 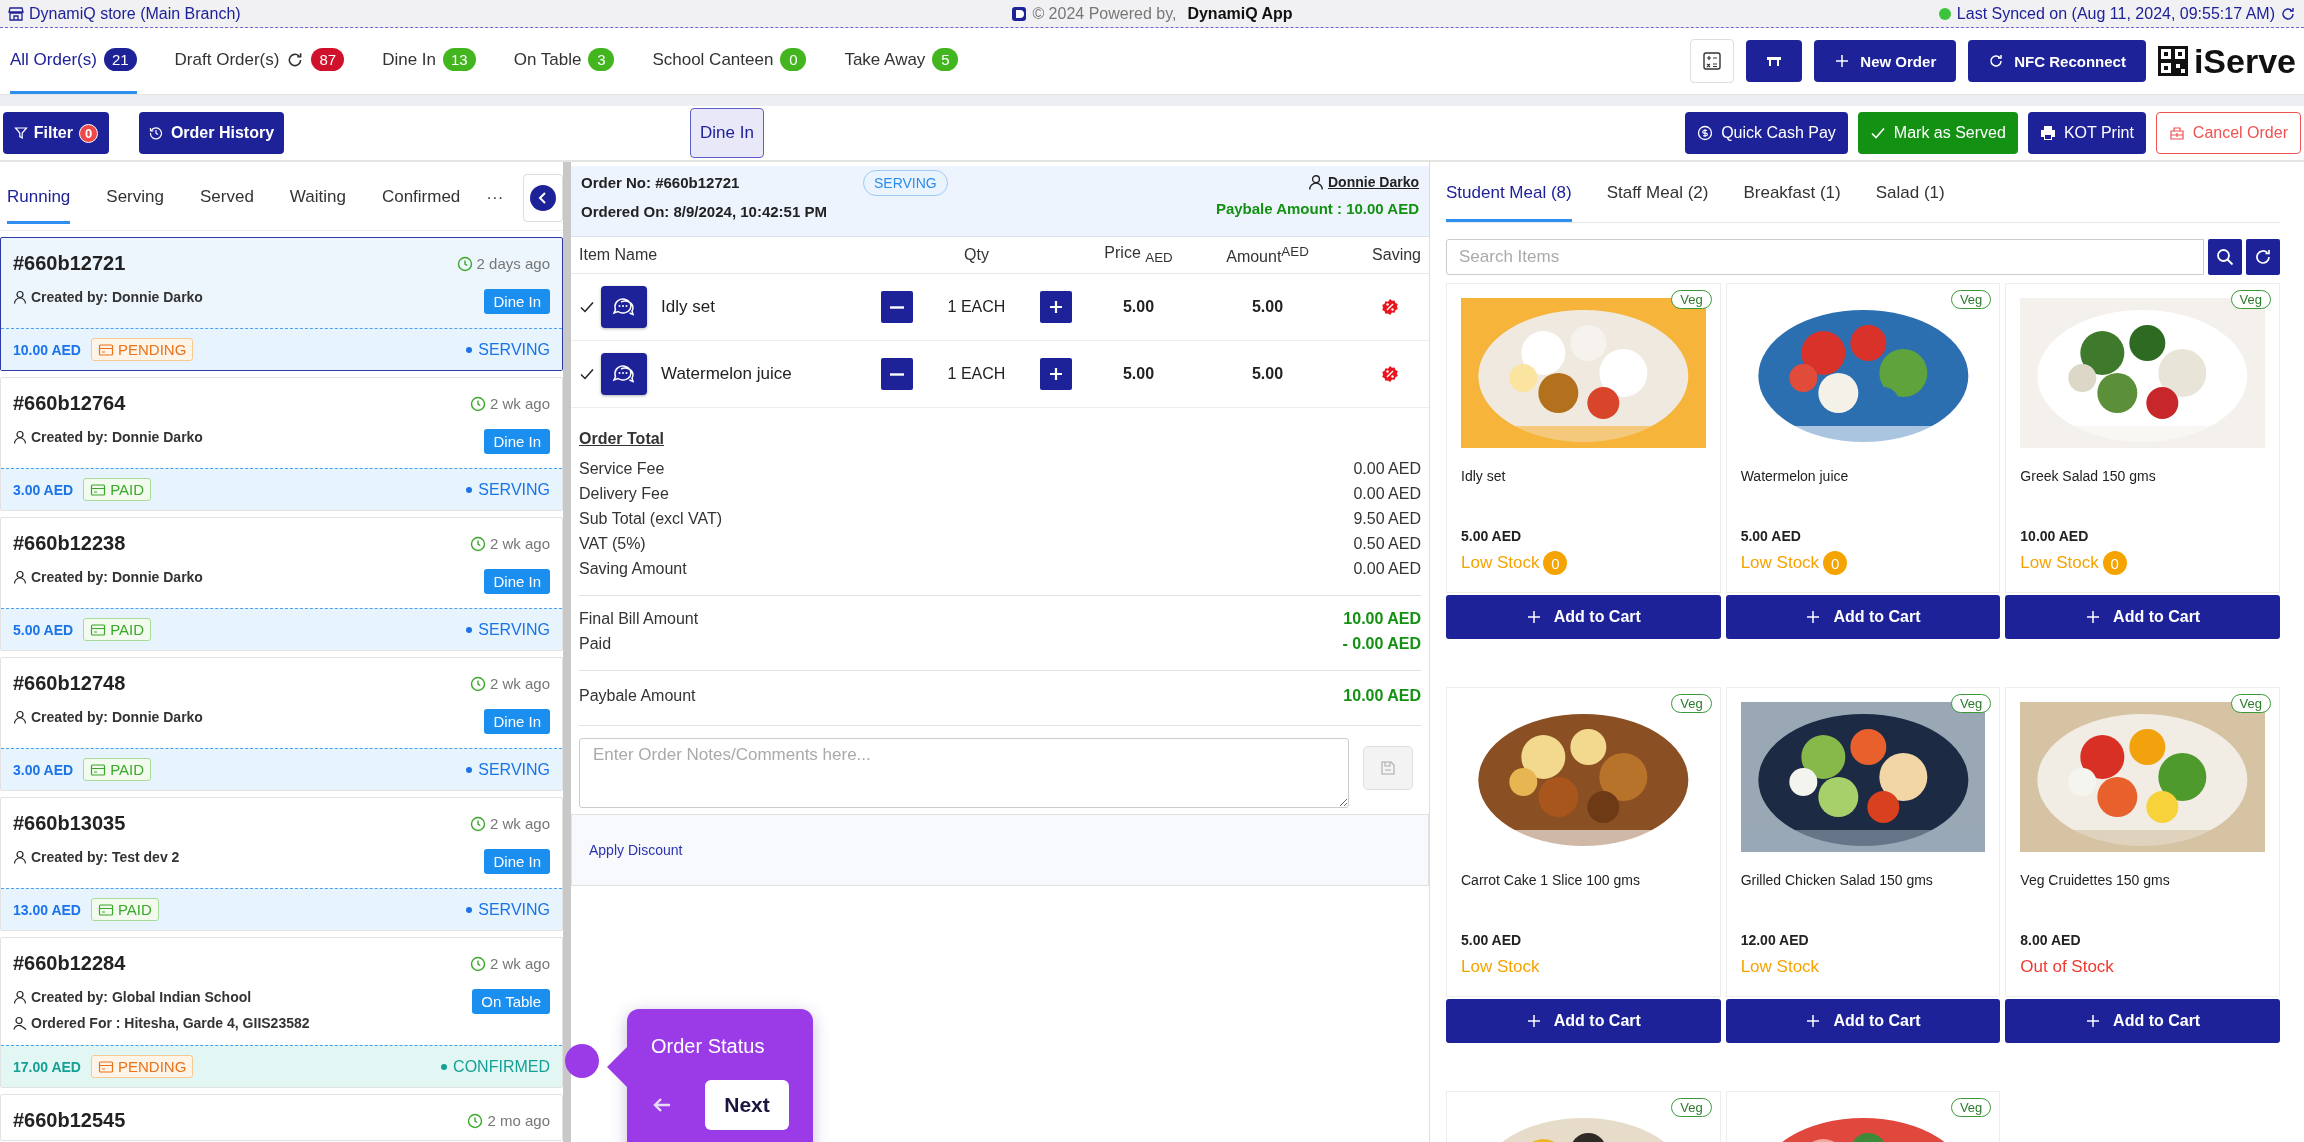 What do you see at coordinates (47, 1066) in the screenshot?
I see `order-amount: 17.00 AED` at bounding box center [47, 1066].